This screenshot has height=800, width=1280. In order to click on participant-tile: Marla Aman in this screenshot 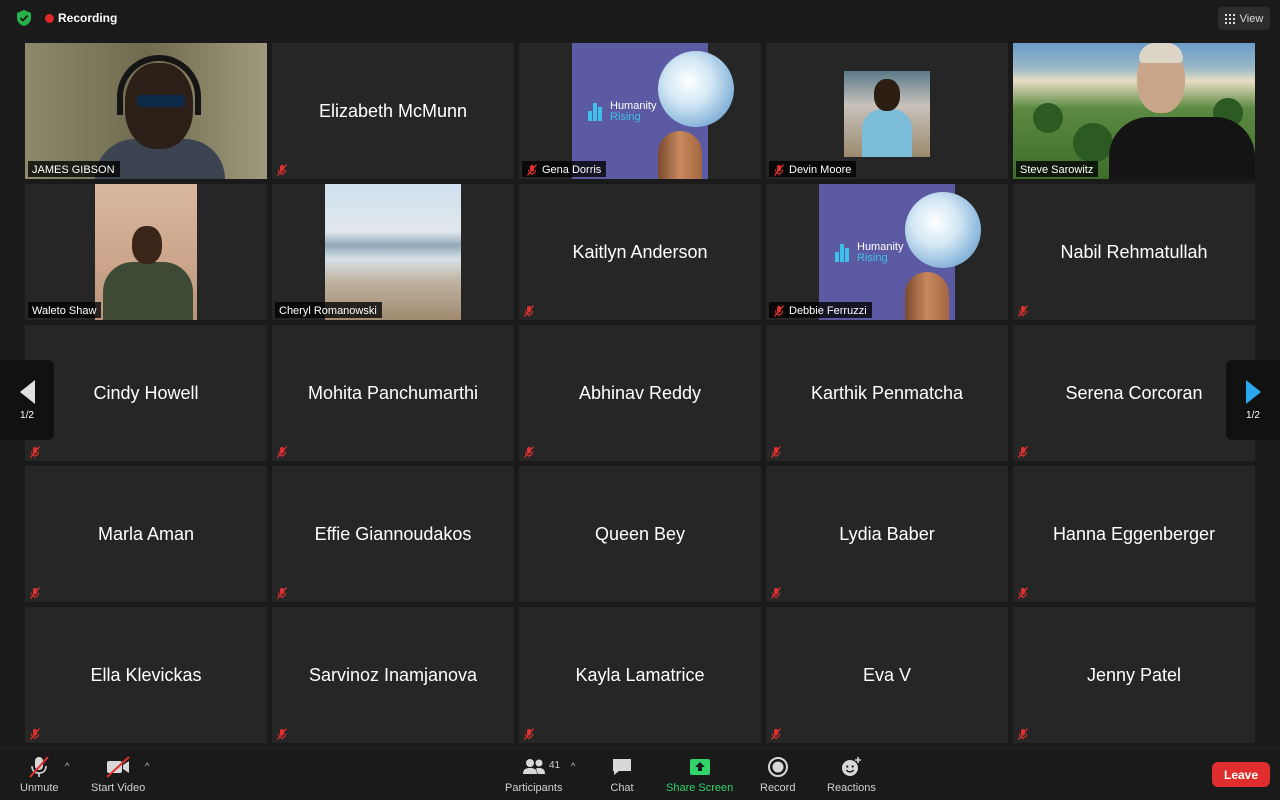, I will do `click(146, 534)`.